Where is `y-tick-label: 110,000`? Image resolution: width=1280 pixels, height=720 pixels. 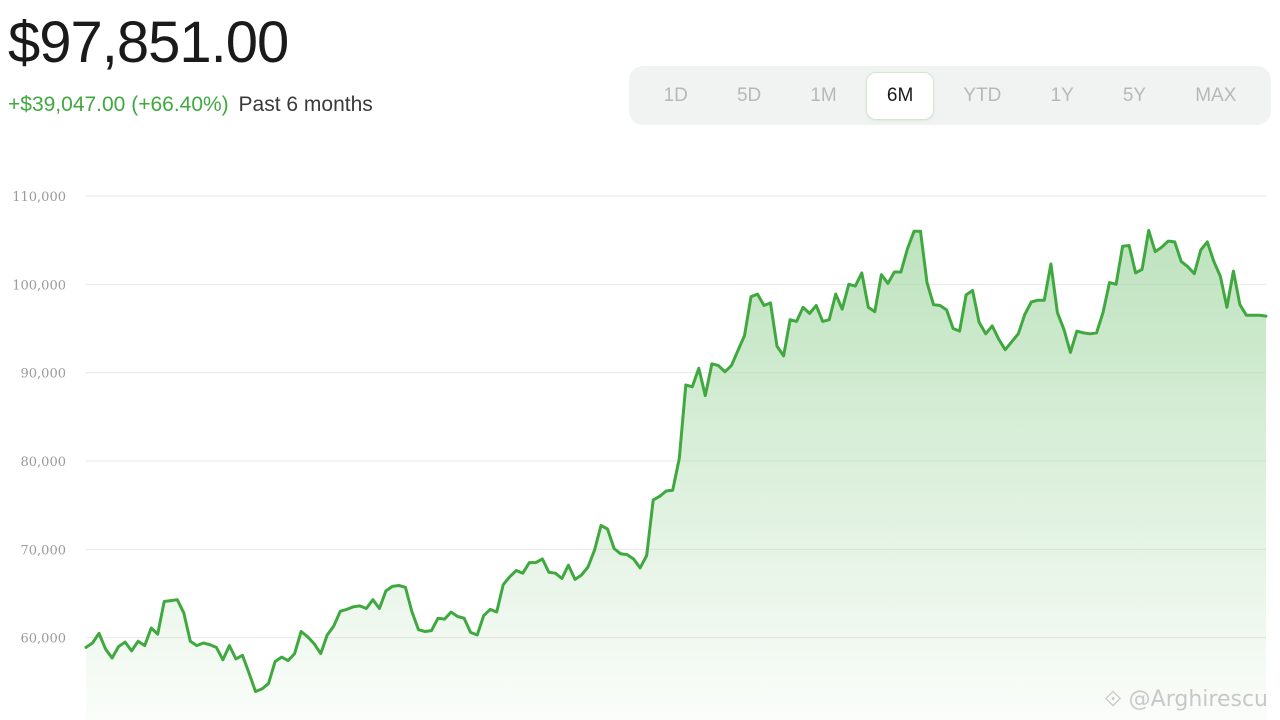 y-tick-label: 110,000 is located at coordinates (39, 197).